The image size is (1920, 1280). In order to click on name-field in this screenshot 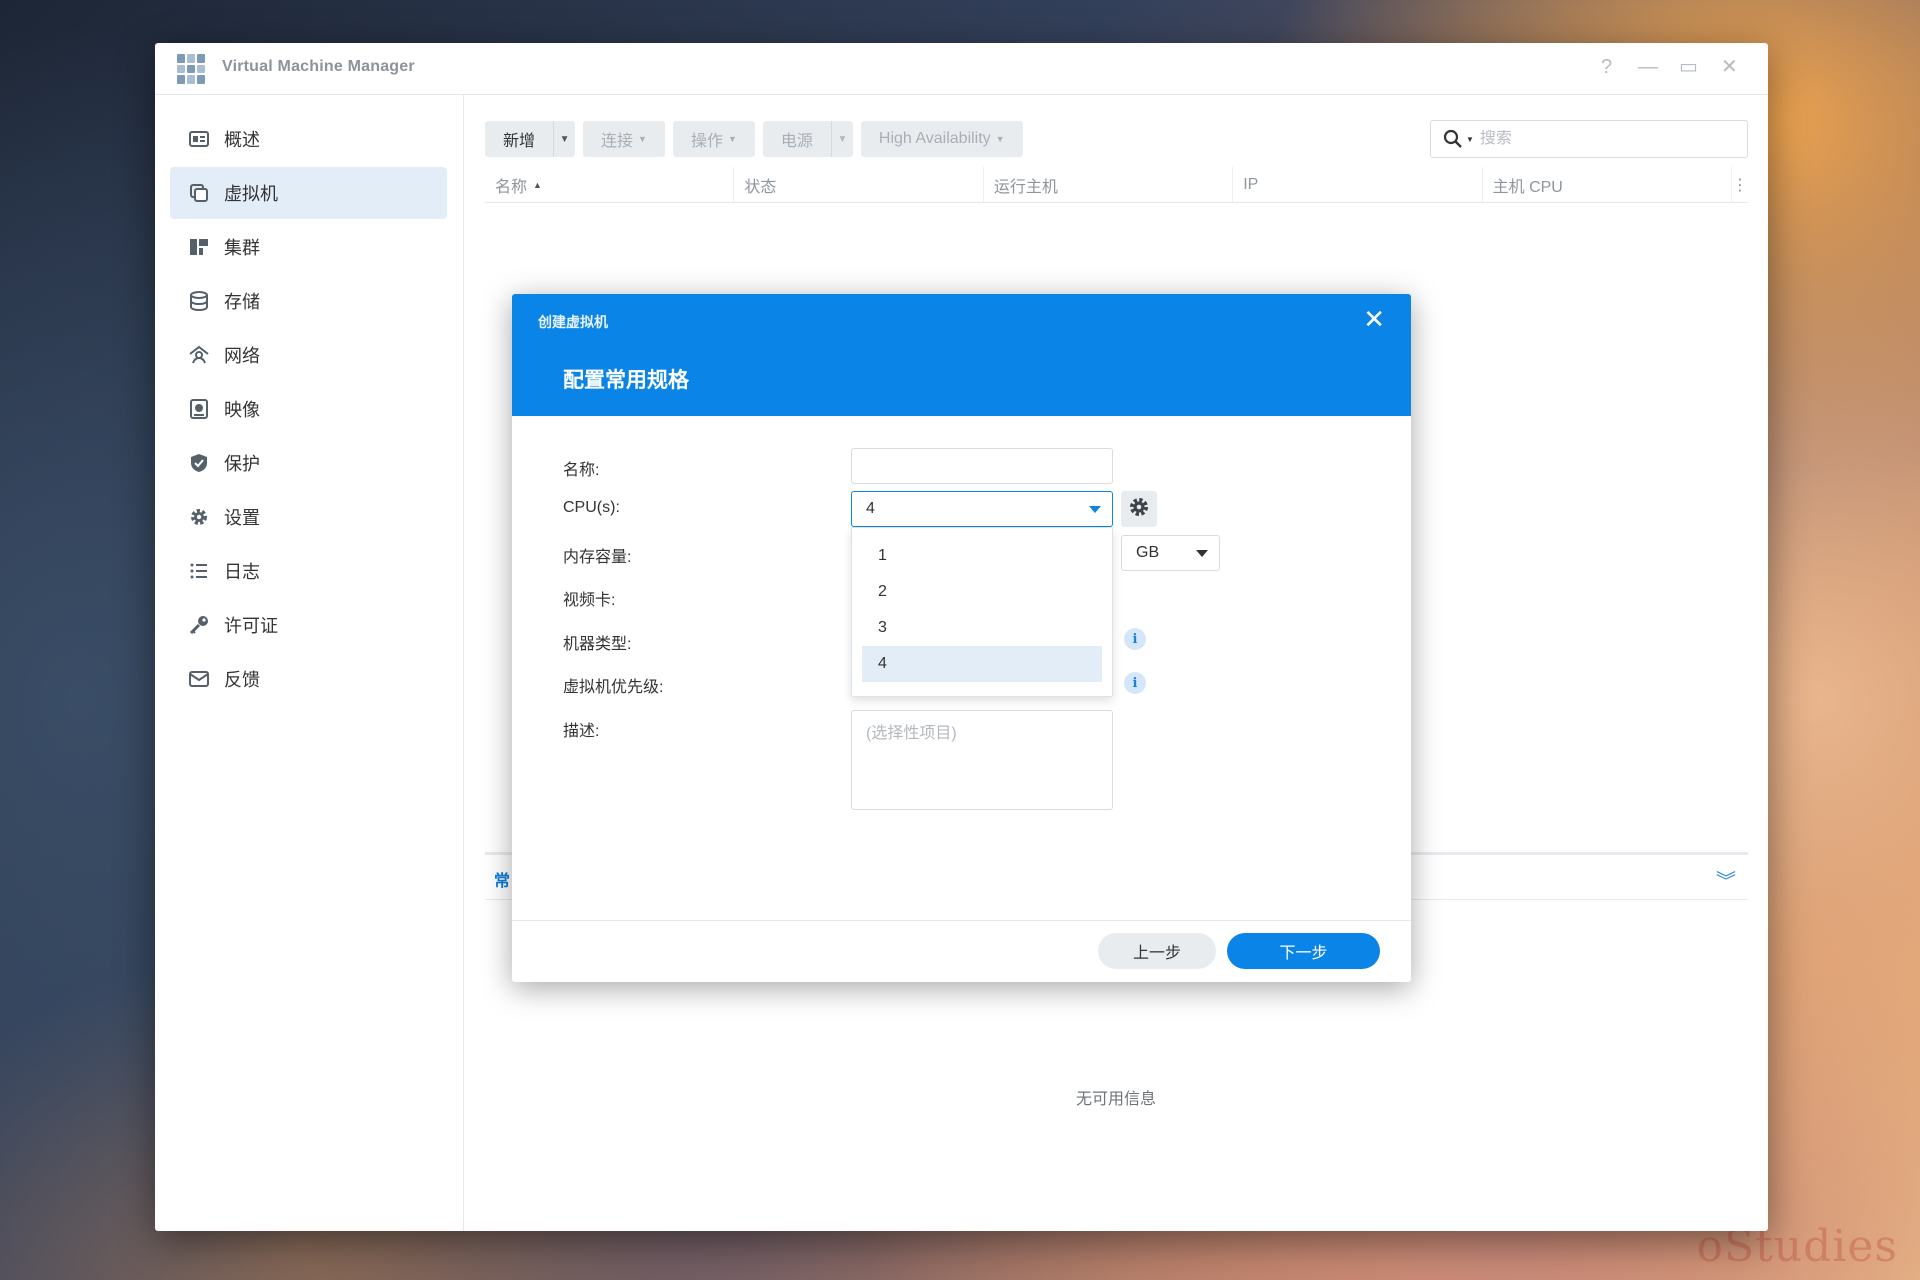, I will do `click(982, 466)`.